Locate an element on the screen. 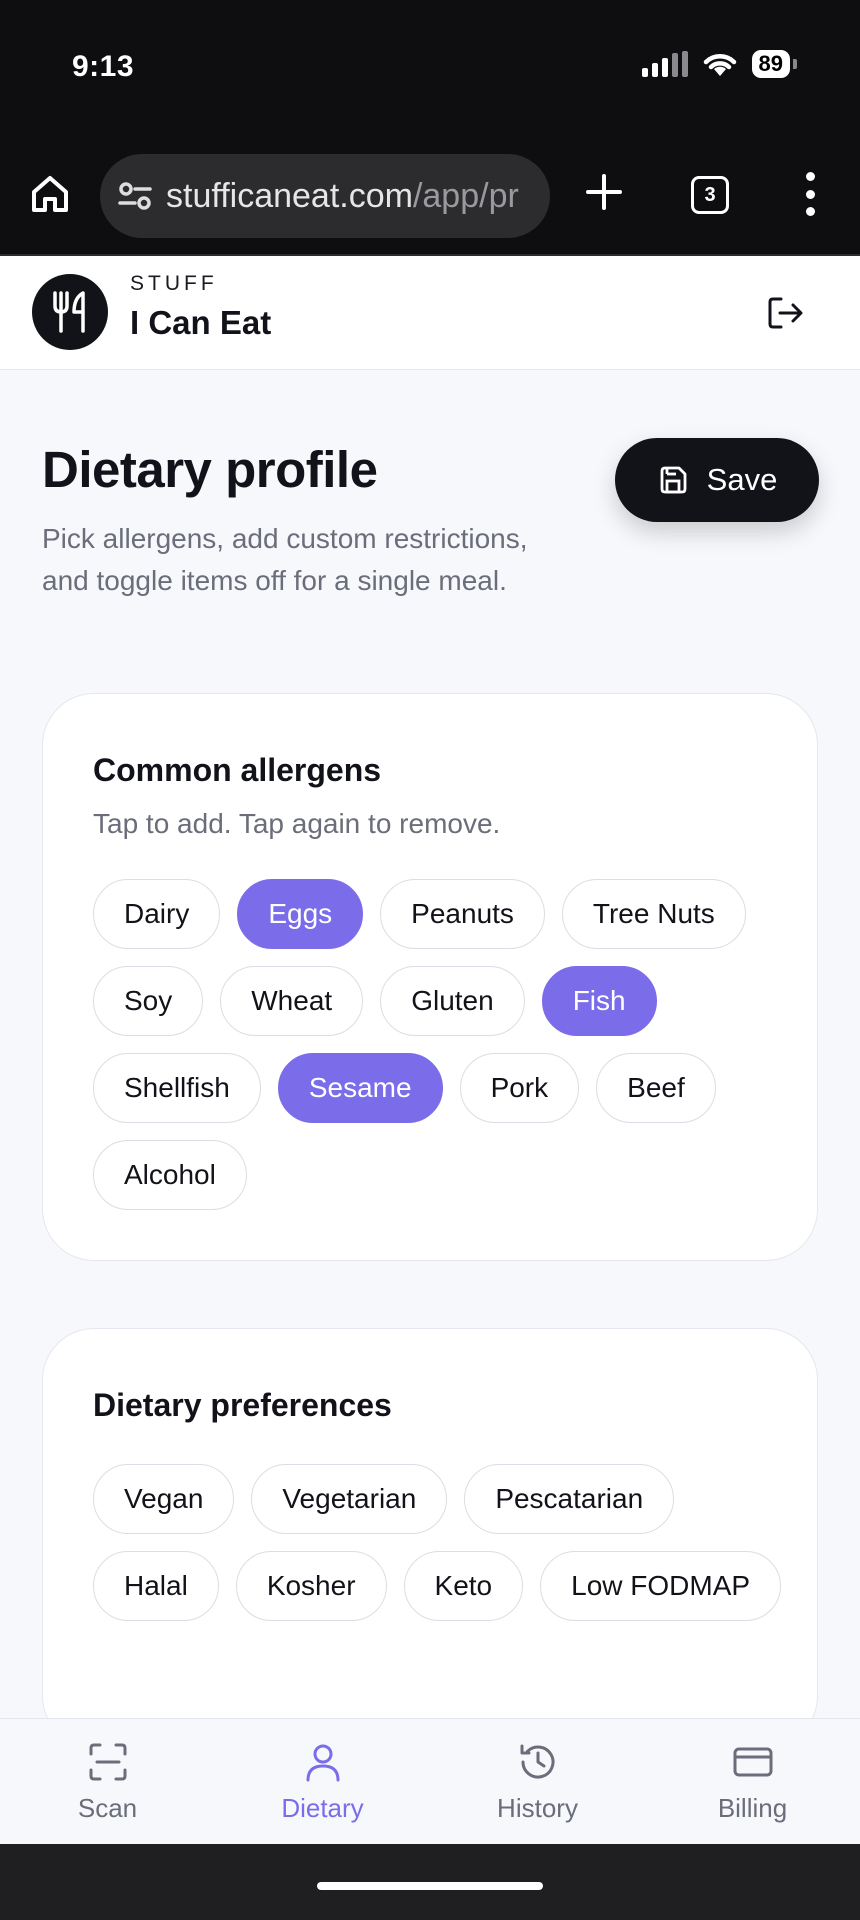  preference-chip: Keto is located at coordinates (463, 1586).